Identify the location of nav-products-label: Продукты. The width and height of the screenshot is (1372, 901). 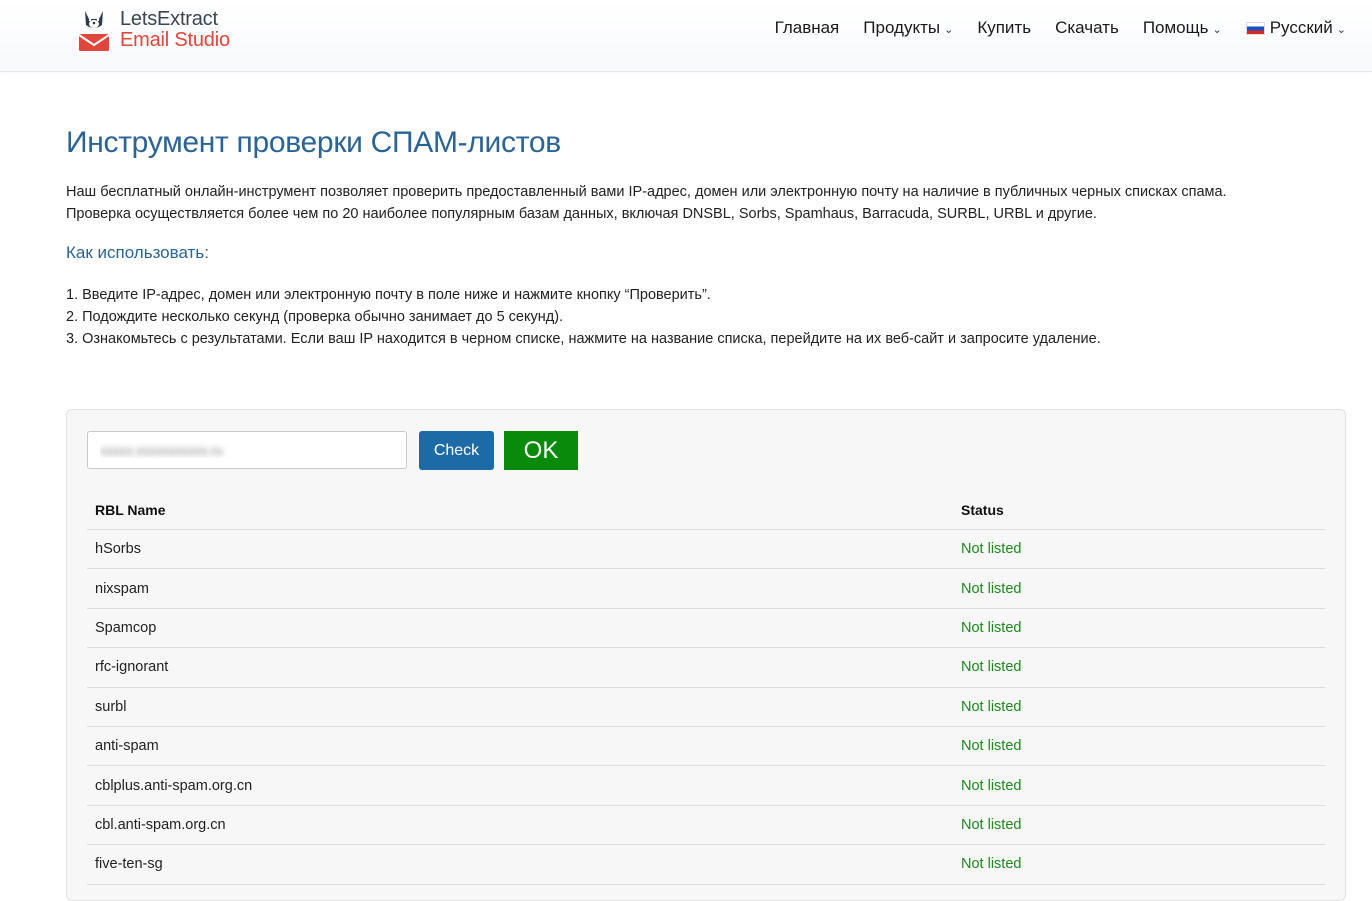
(902, 27).